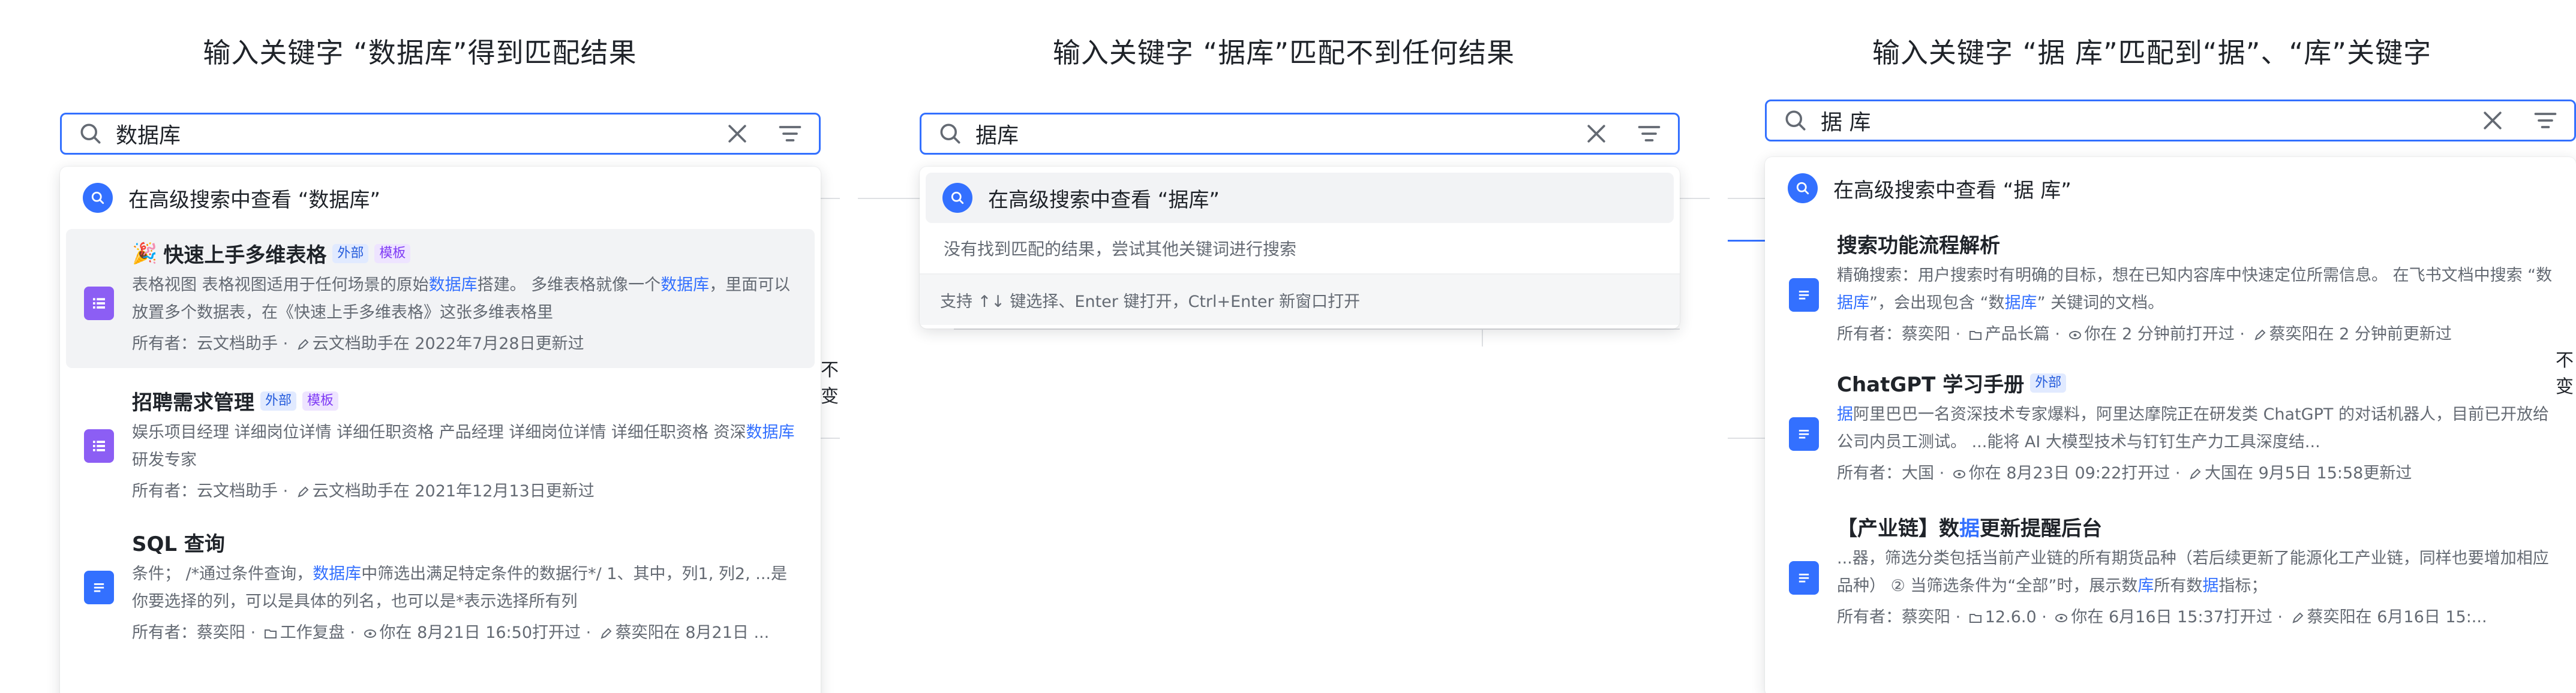 Image resolution: width=2576 pixels, height=693 pixels. I want to click on external-tag: 外部, so click(351, 253).